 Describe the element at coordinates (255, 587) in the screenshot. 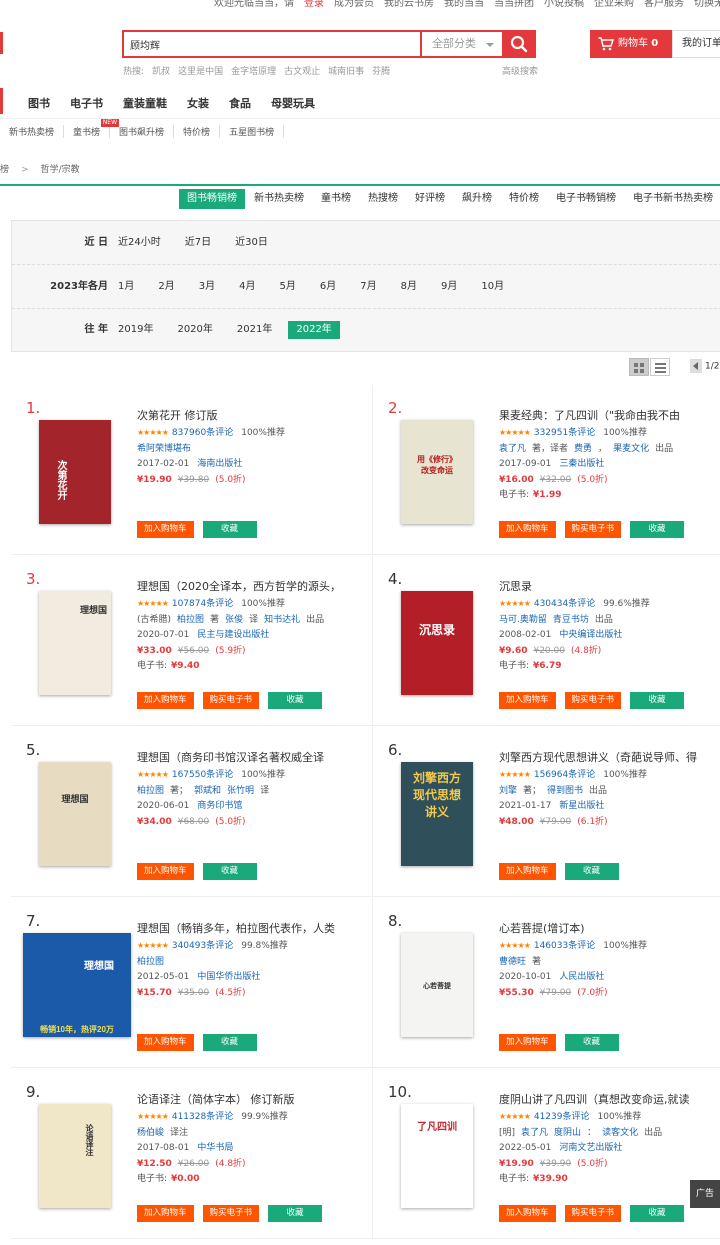

I see `book-title: 理想国（2020全译本，西方哲学的源头，` at that location.